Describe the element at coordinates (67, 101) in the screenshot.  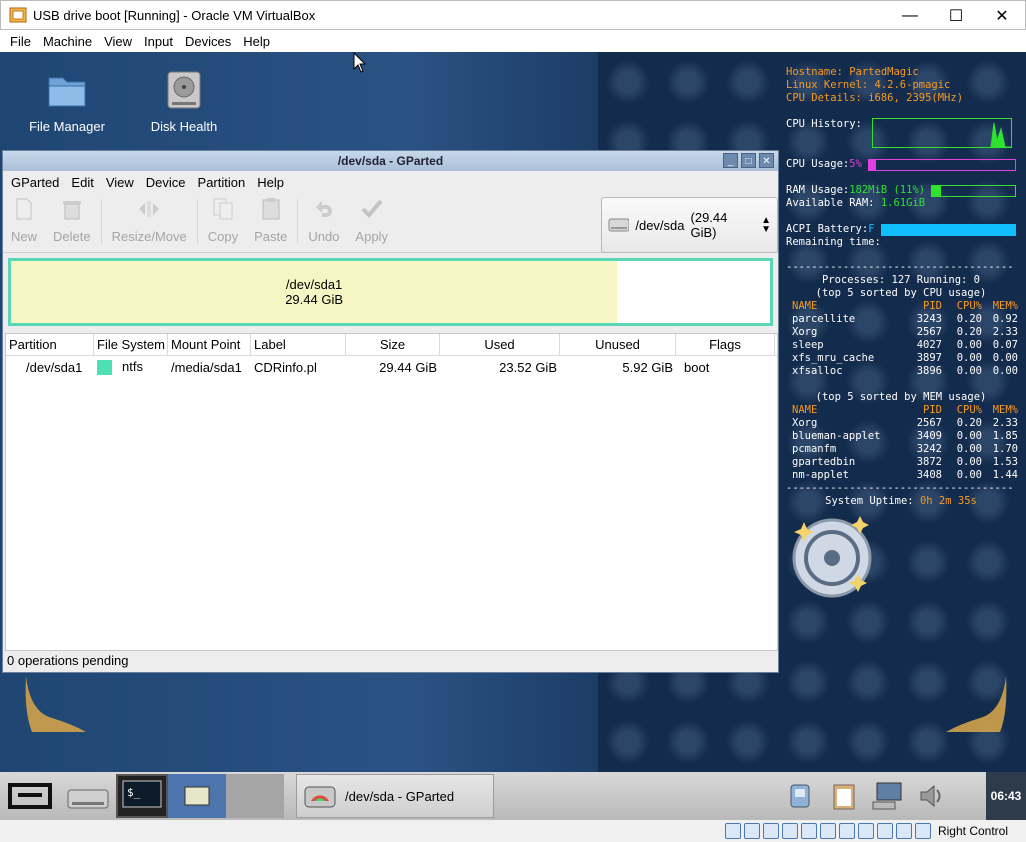
I see `desktop-icon-file-manager: File Manager` at that location.